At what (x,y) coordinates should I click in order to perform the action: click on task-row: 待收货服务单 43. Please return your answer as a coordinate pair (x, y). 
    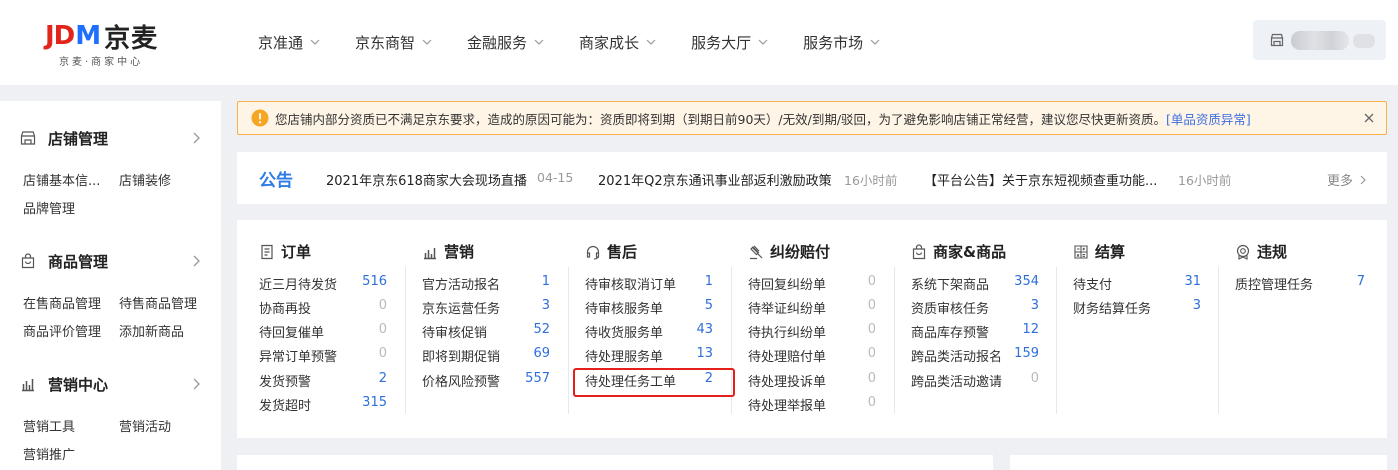
    Looking at the image, I should click on (650, 332).